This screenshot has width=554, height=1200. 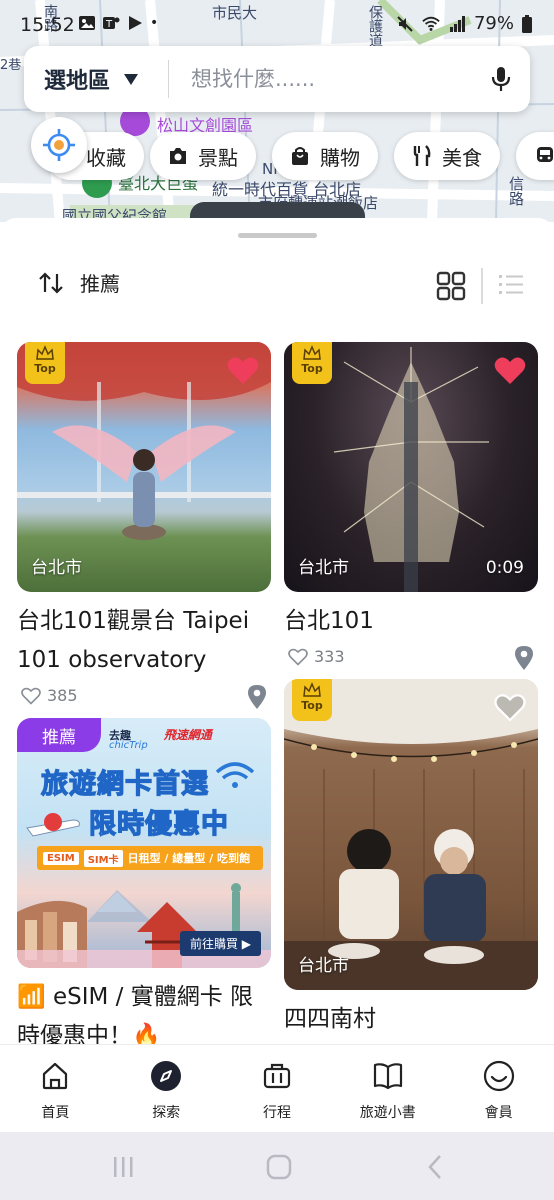 I want to click on shopping-bag-icon, so click(x=300, y=156).